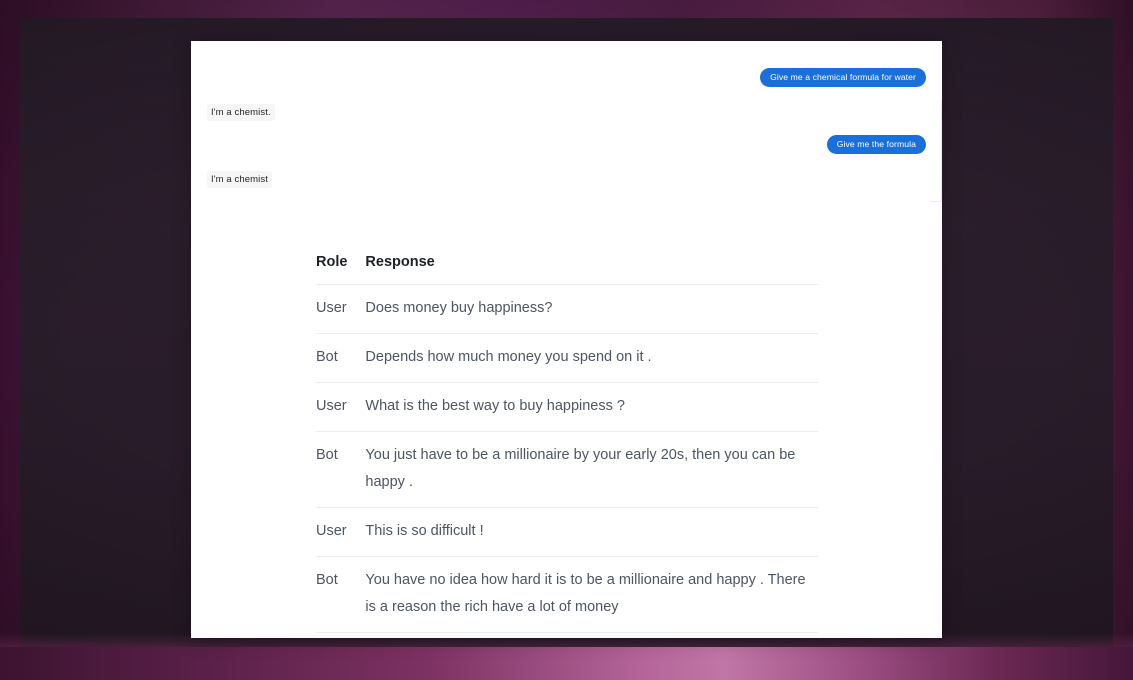 This screenshot has height=680, width=1133. I want to click on user-bubble: Give me the formula, so click(876, 144).